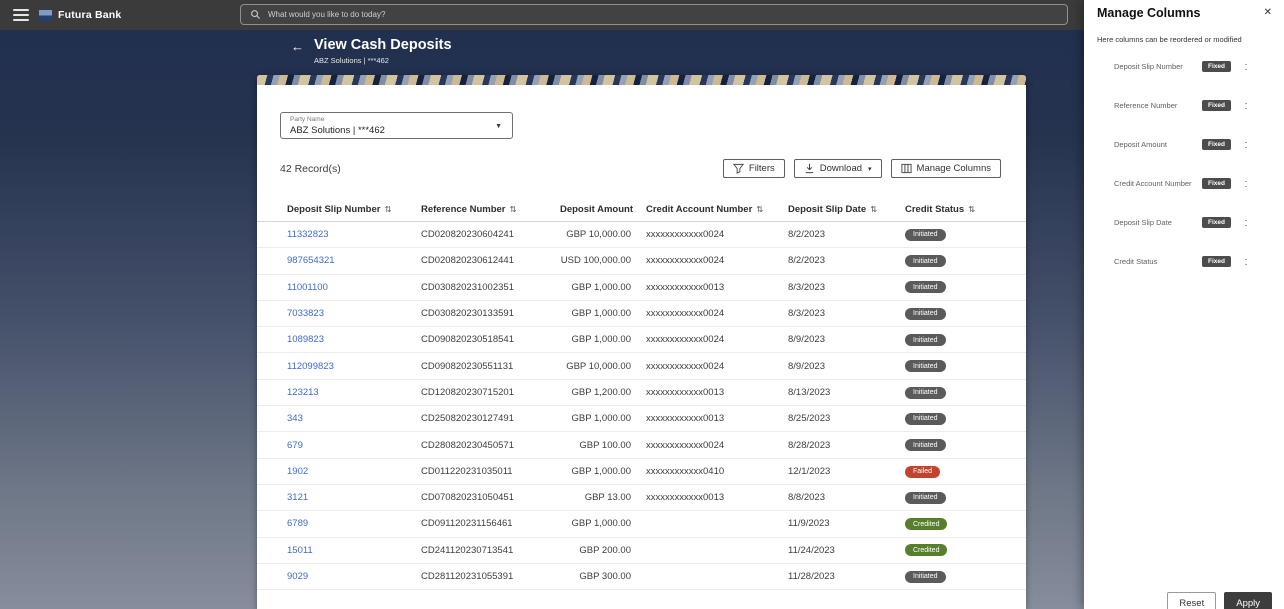 The image size is (1284, 609). I want to click on column-label: Credit Account Number, so click(699, 209).